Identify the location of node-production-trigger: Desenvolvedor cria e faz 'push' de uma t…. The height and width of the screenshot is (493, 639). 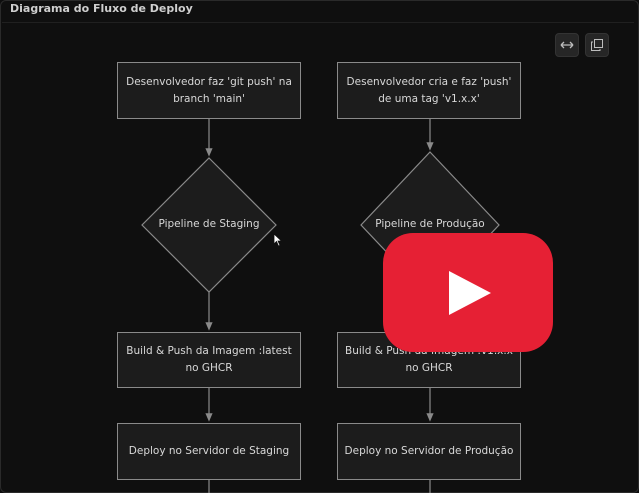
(429, 90).